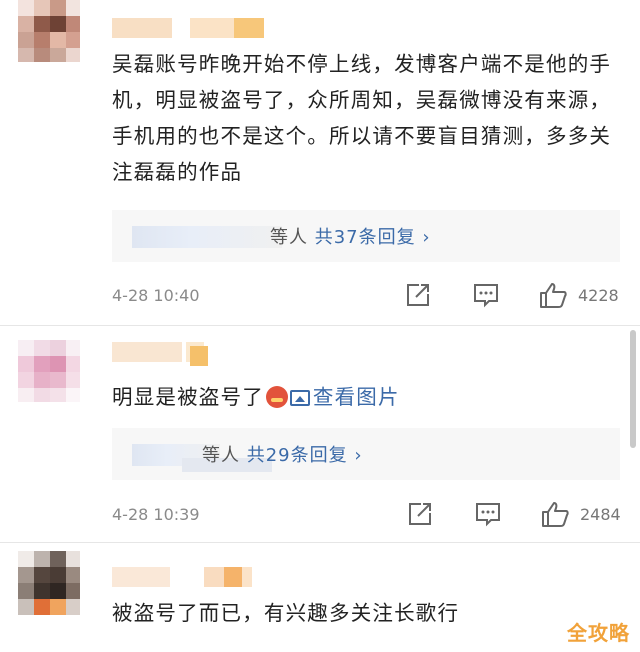 This screenshot has height=652, width=640. Describe the element at coordinates (598, 295) in the screenshot. I see `like-count: 4228` at that location.